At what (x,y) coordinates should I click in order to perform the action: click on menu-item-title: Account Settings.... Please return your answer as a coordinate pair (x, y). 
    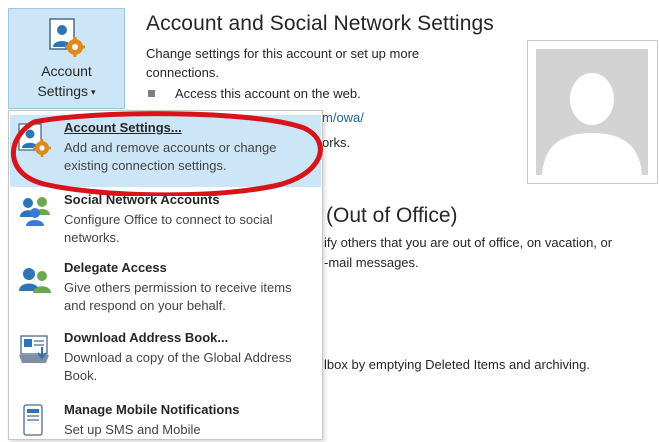
    Looking at the image, I should click on (123, 127).